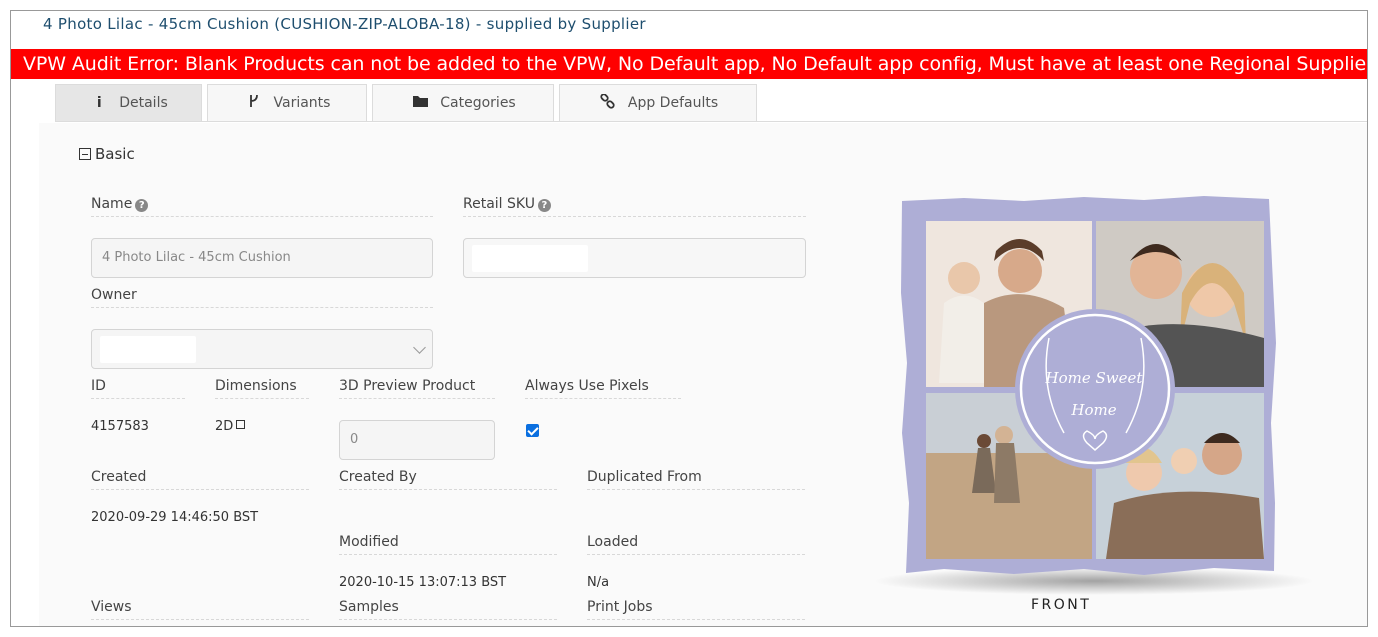 The height and width of the screenshot is (637, 1378). Describe the element at coordinates (419, 347) in the screenshot. I see `chevron-down-icon` at that location.